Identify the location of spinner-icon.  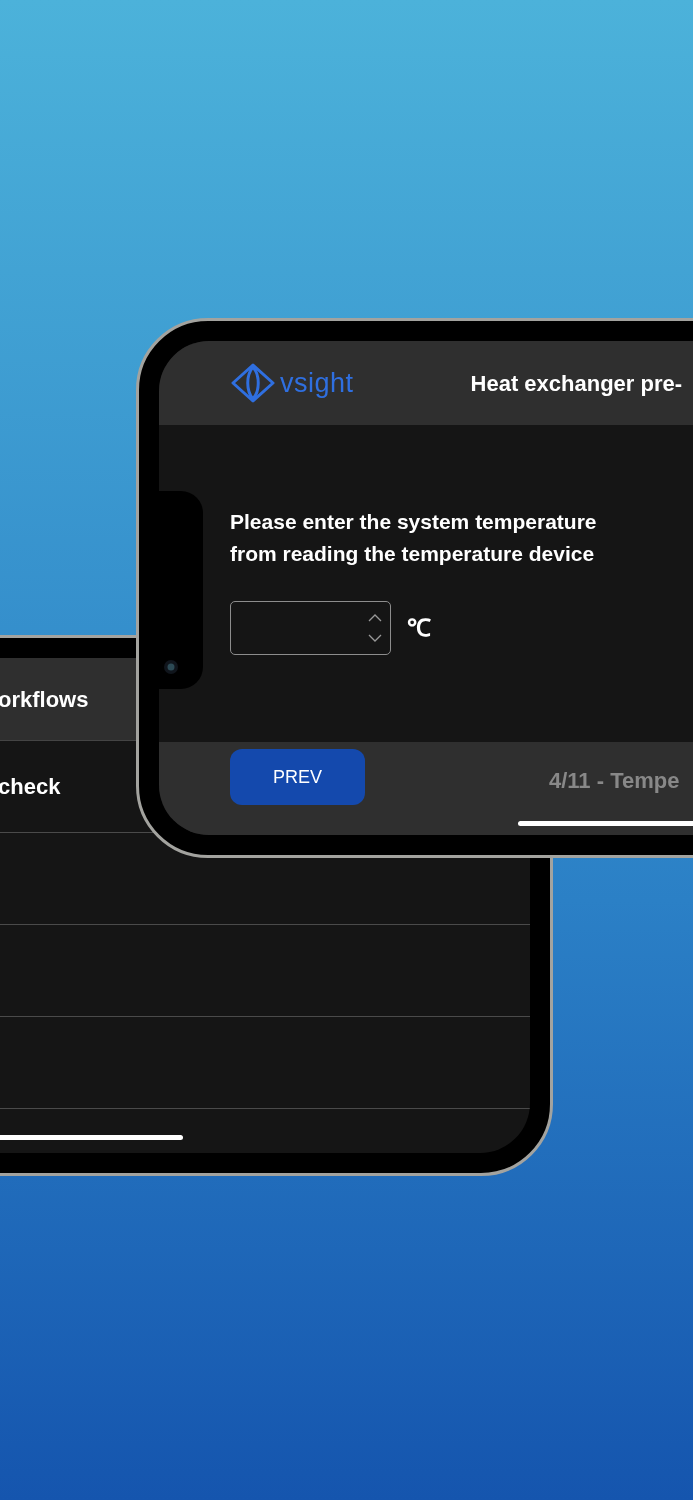
(375, 628).